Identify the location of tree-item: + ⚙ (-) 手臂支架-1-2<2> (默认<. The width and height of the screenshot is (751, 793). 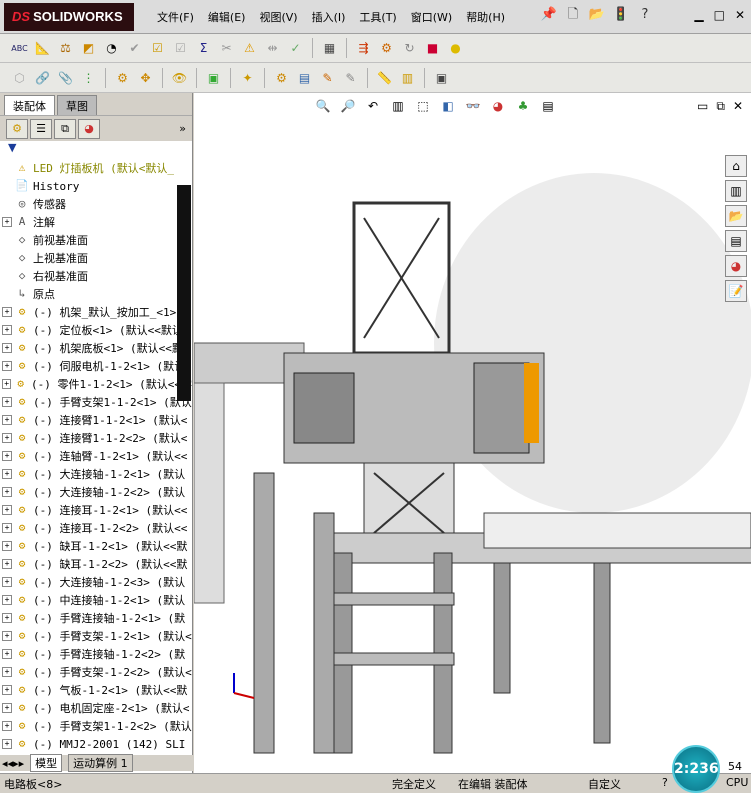
(97, 672).